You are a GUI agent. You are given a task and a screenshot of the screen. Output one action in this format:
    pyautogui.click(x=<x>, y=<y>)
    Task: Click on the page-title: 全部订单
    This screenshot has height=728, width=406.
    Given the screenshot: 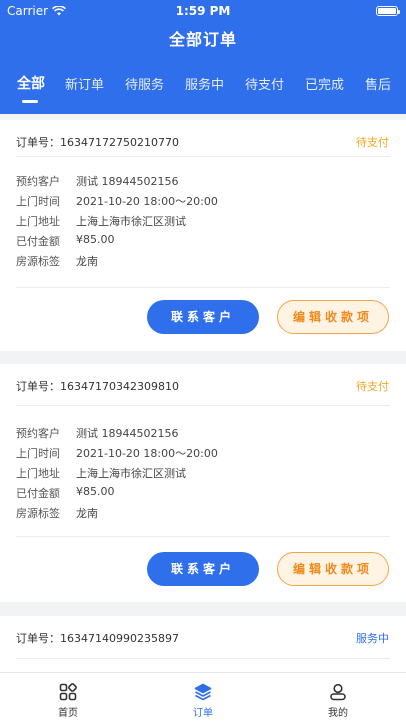 What is the action you would take?
    pyautogui.click(x=202, y=39)
    